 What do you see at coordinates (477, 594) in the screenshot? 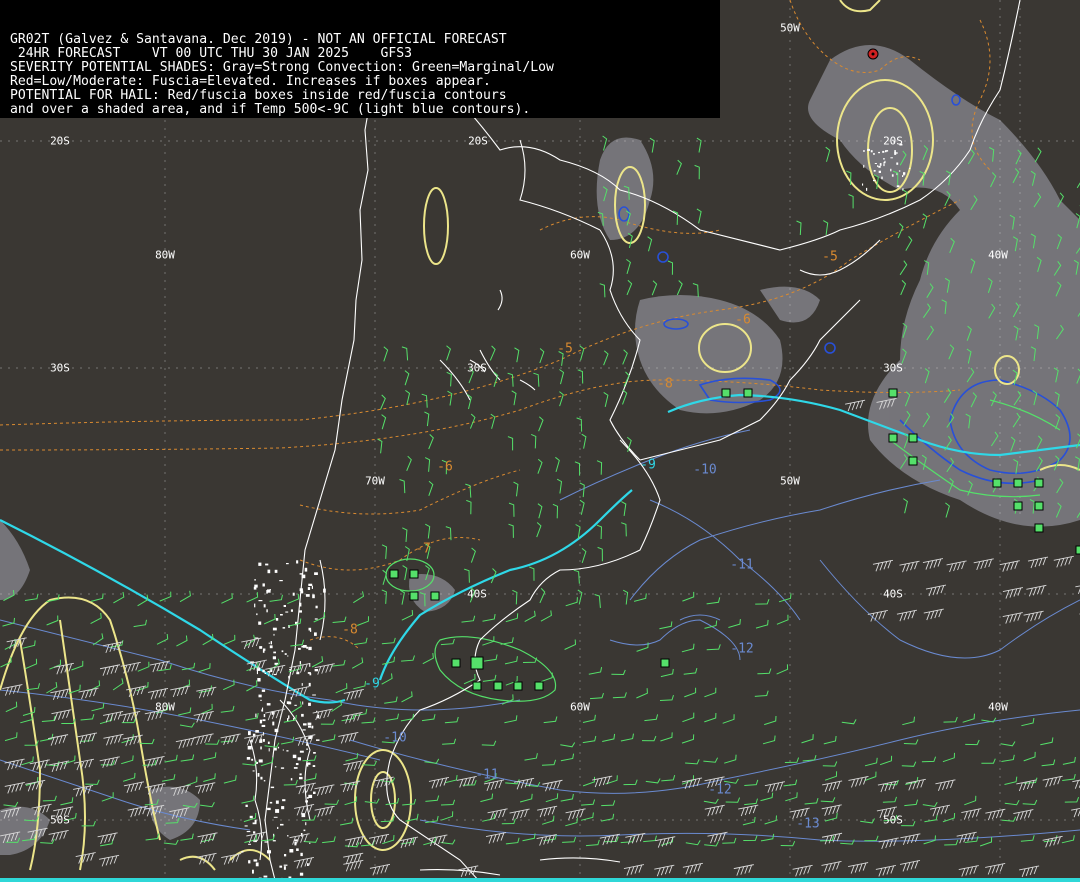
I see `lat-label-40s: 40S` at bounding box center [477, 594].